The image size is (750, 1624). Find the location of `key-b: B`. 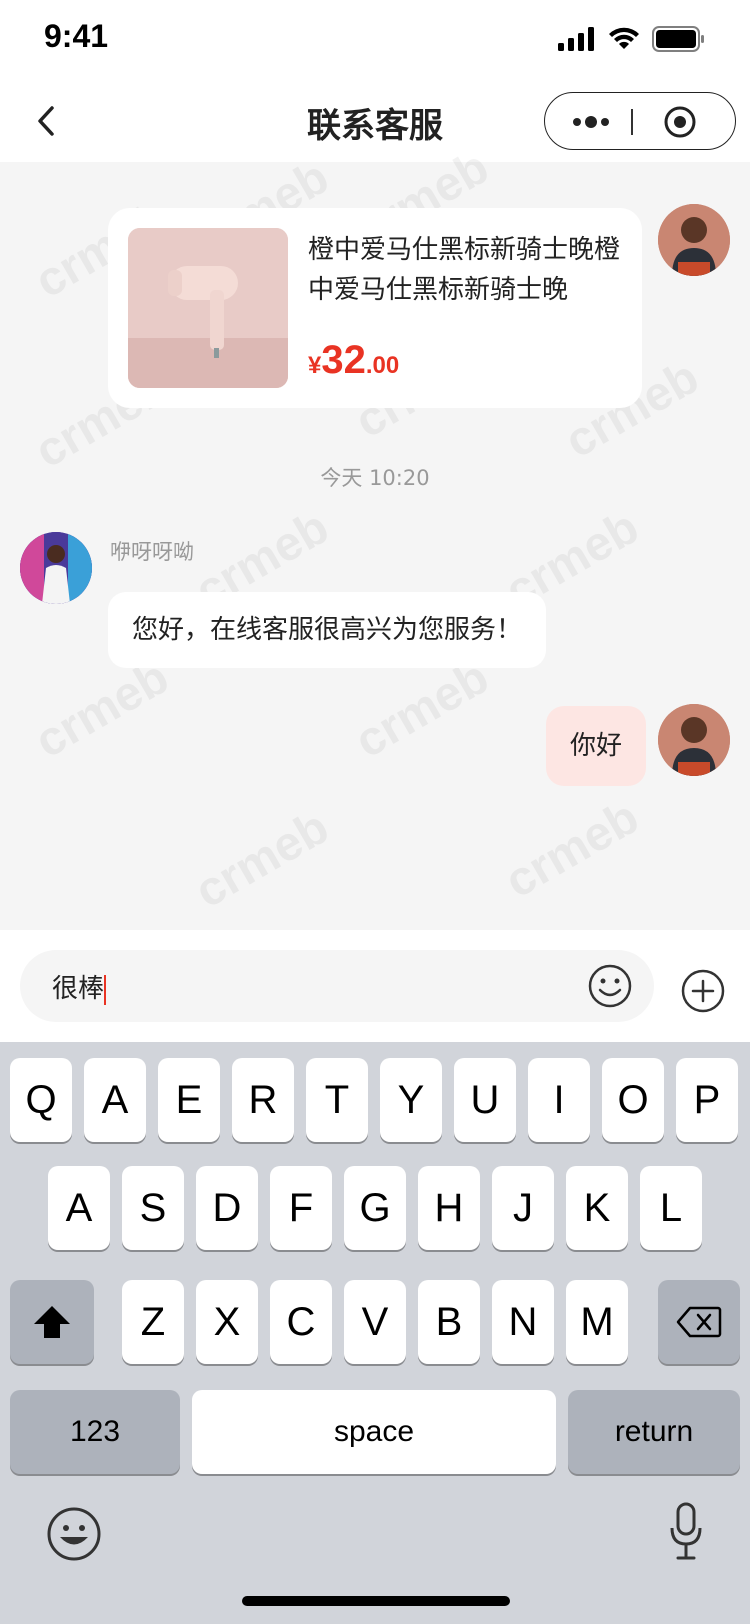

key-b: B is located at coordinates (449, 1322).